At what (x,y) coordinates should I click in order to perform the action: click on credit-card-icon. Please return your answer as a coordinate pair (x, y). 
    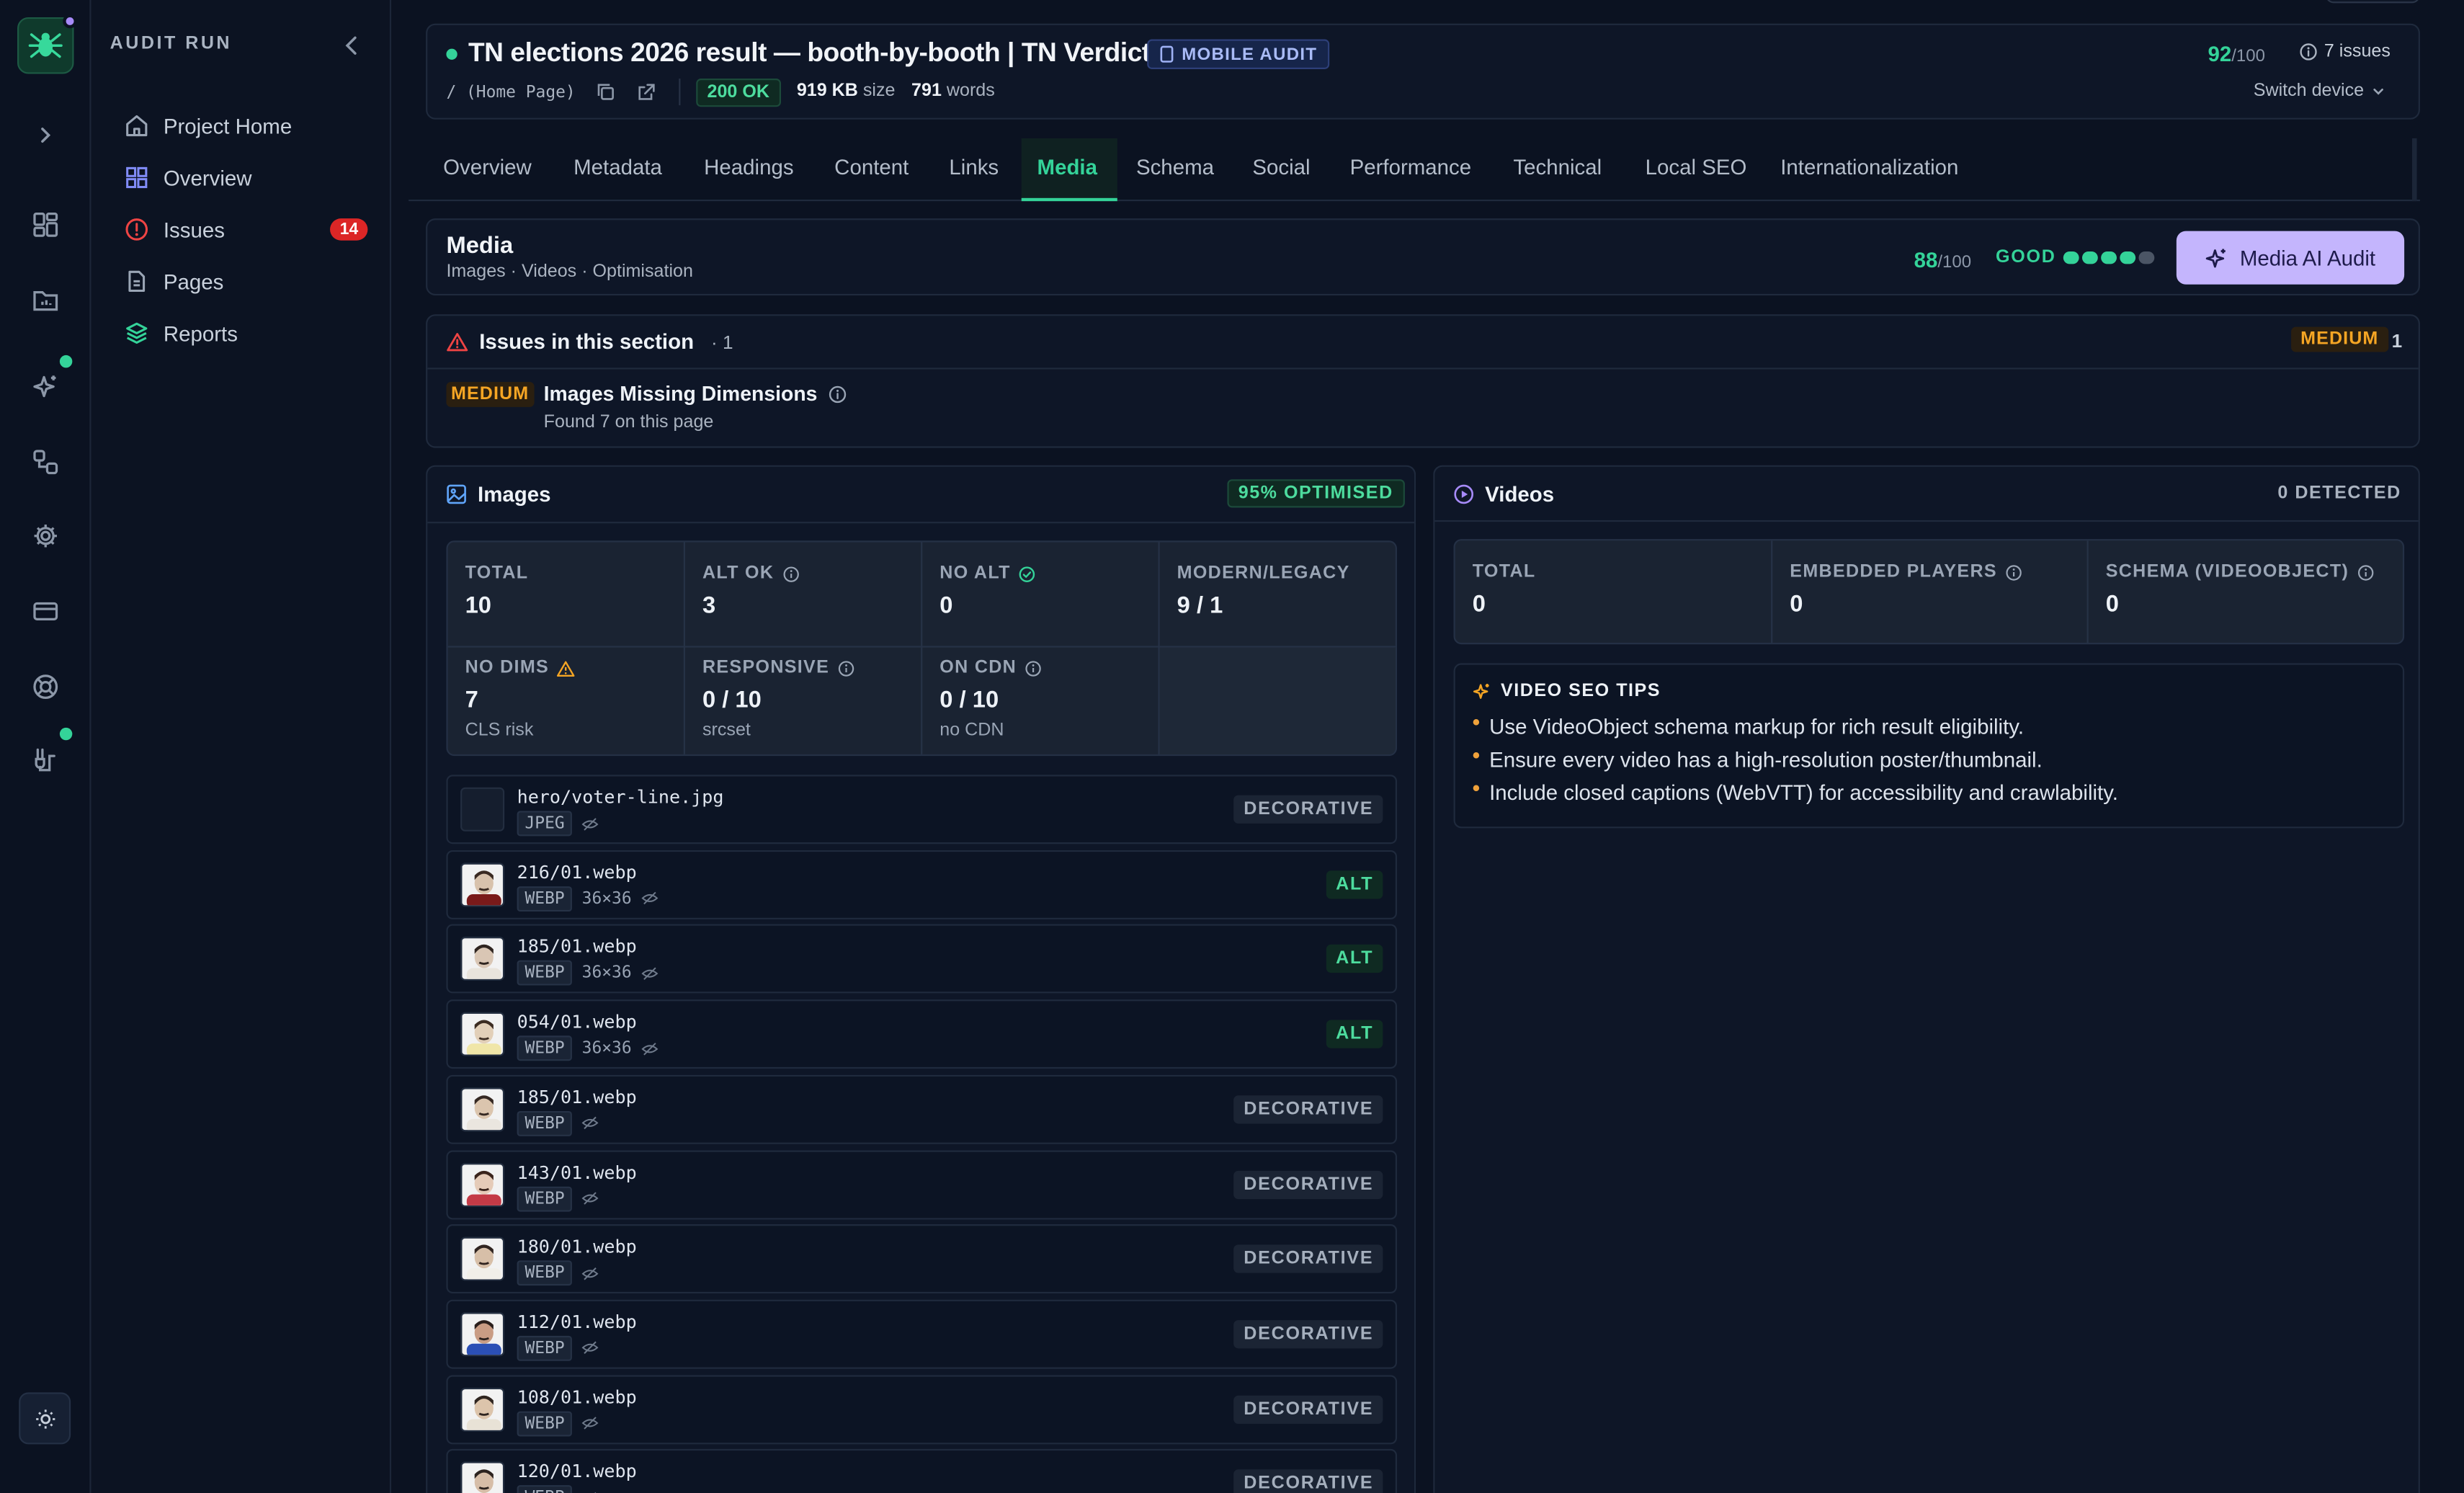
    Looking at the image, I should click on (45, 611).